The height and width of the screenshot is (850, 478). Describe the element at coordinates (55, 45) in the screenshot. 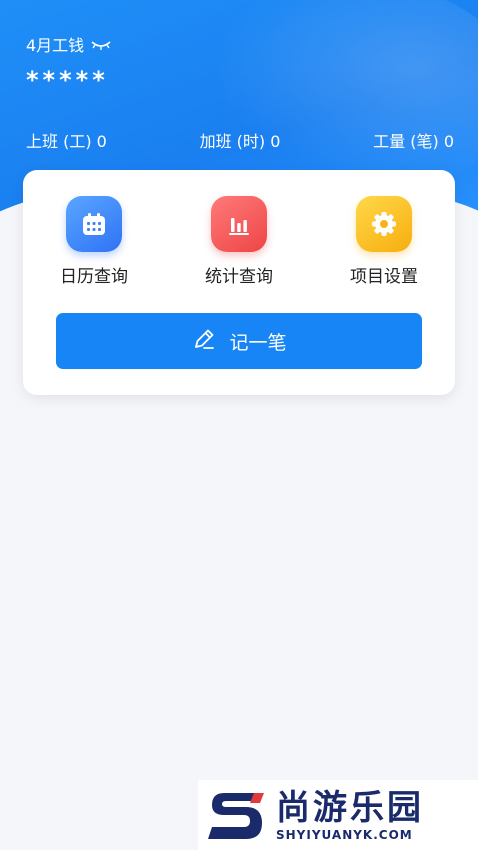

I see `month-wage-label: 4月工钱` at that location.